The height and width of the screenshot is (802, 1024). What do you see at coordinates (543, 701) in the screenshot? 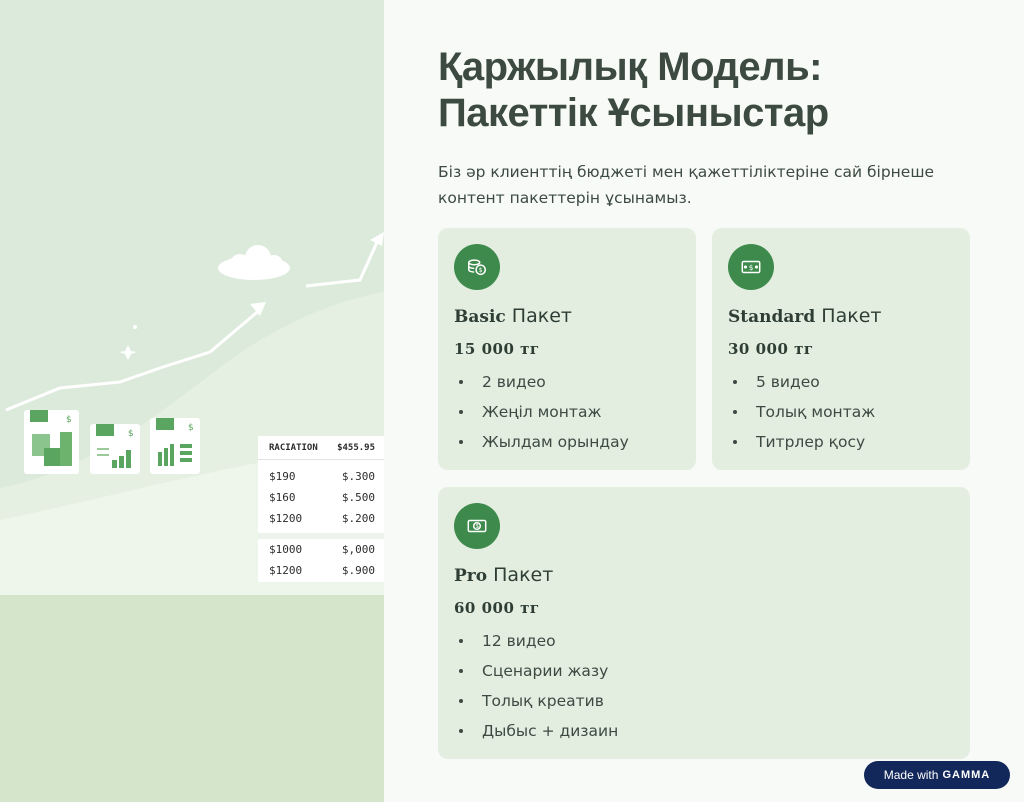
I see `feature-text: Толық креатив` at bounding box center [543, 701].